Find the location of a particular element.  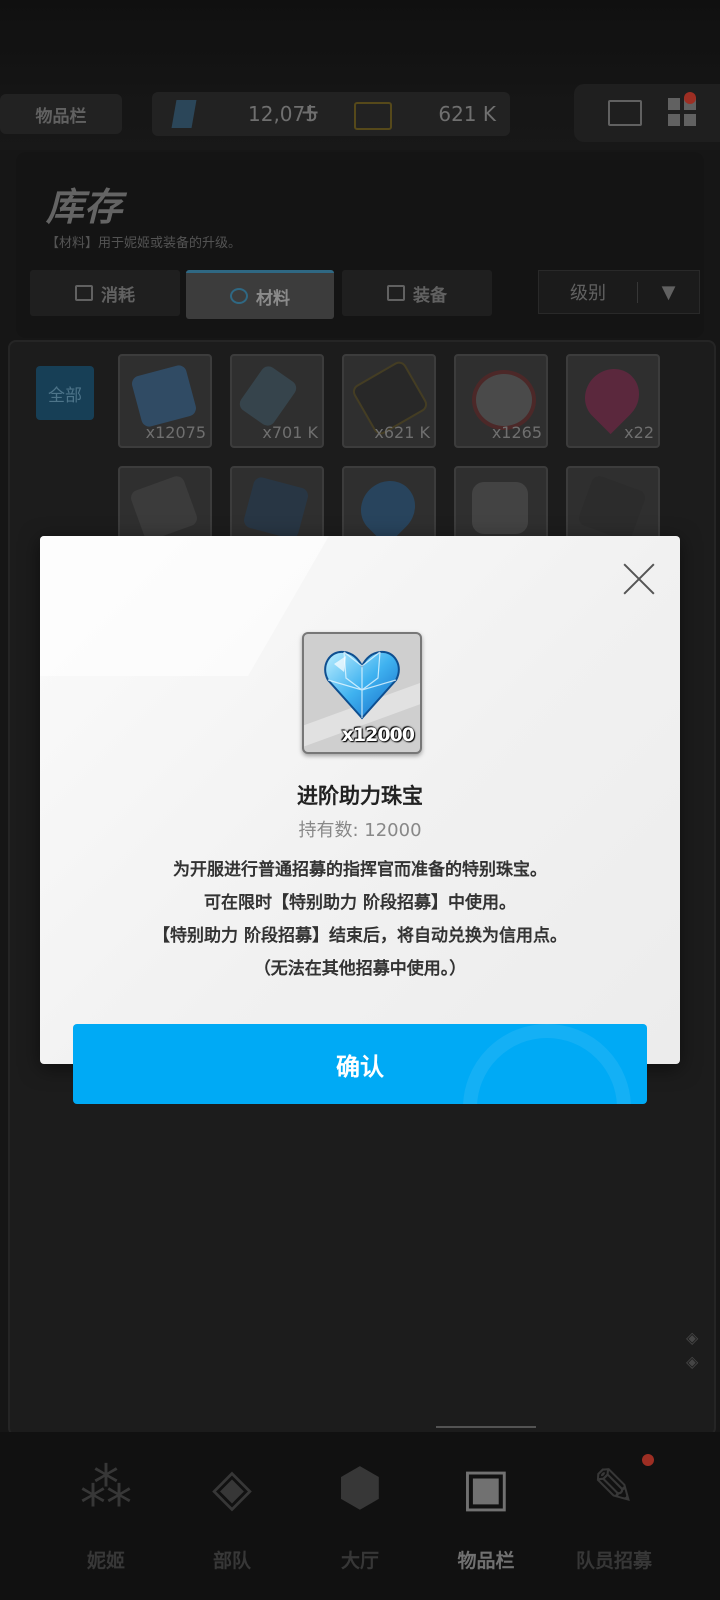

item-icon-frame: x12000 is located at coordinates (362, 693).